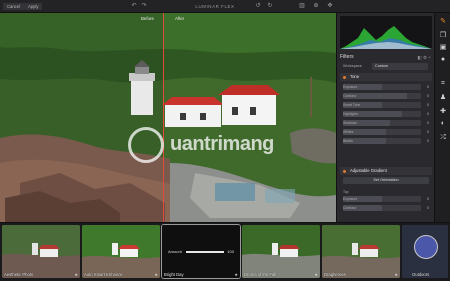 The height and width of the screenshot is (281, 450). What do you see at coordinates (386, 32) in the screenshot?
I see `histogram` at bounding box center [386, 32].